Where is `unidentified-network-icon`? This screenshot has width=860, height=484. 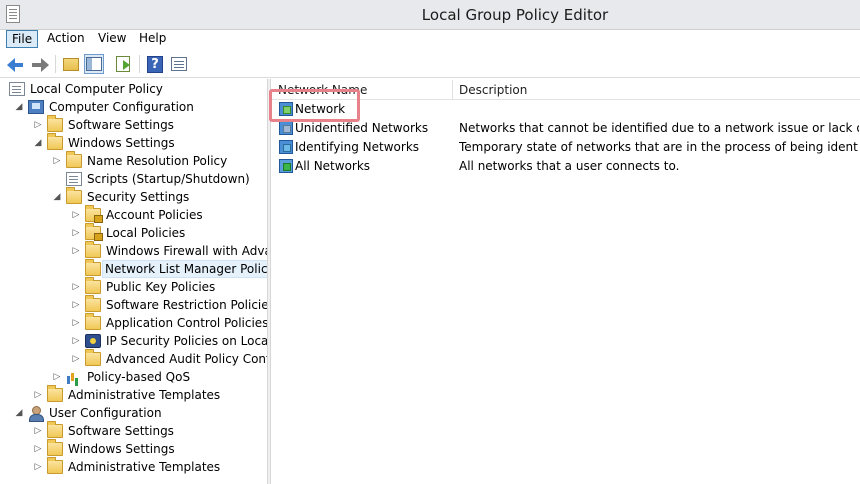 unidentified-network-icon is located at coordinates (286, 128).